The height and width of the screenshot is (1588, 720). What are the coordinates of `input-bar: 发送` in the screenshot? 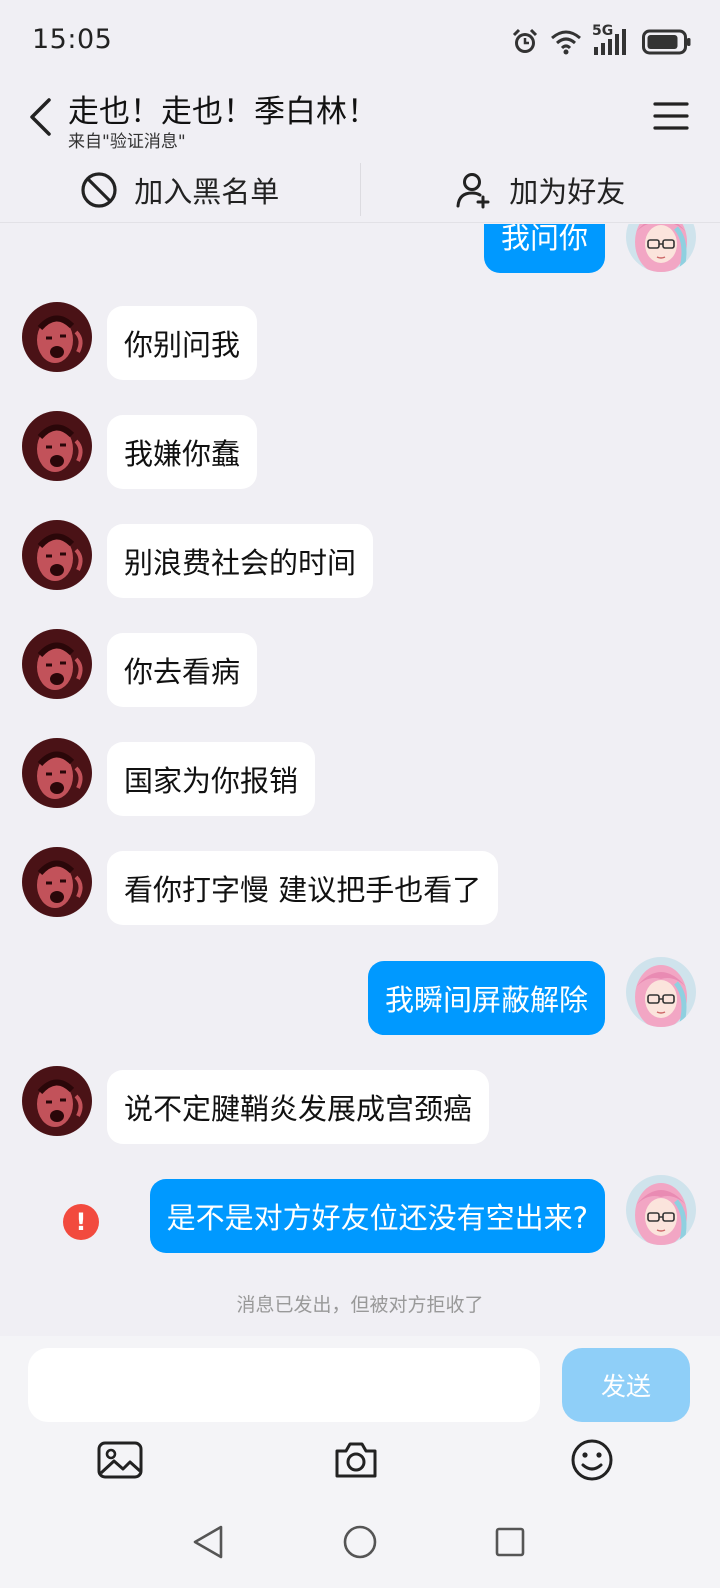 It's located at (360, 1422).